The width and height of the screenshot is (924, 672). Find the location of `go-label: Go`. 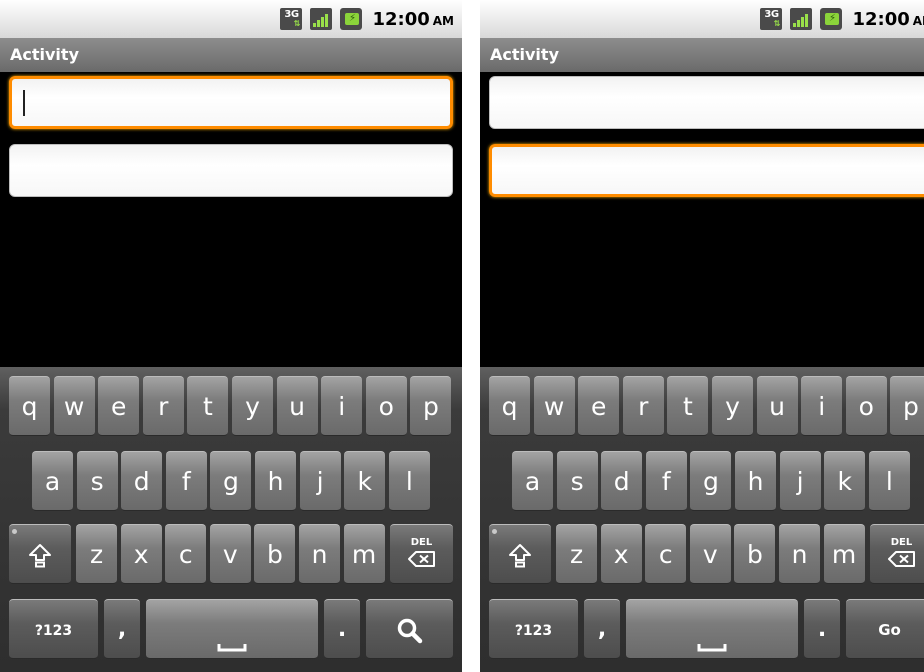

go-label: Go is located at coordinates (889, 630).